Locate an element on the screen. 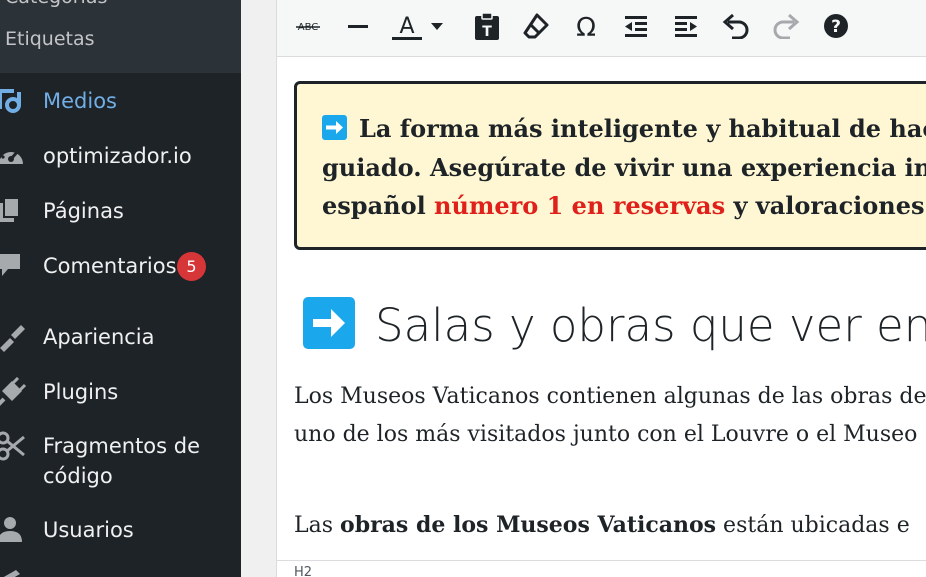 The height and width of the screenshot is (577, 926). comments-icon is located at coordinates (13, 266).